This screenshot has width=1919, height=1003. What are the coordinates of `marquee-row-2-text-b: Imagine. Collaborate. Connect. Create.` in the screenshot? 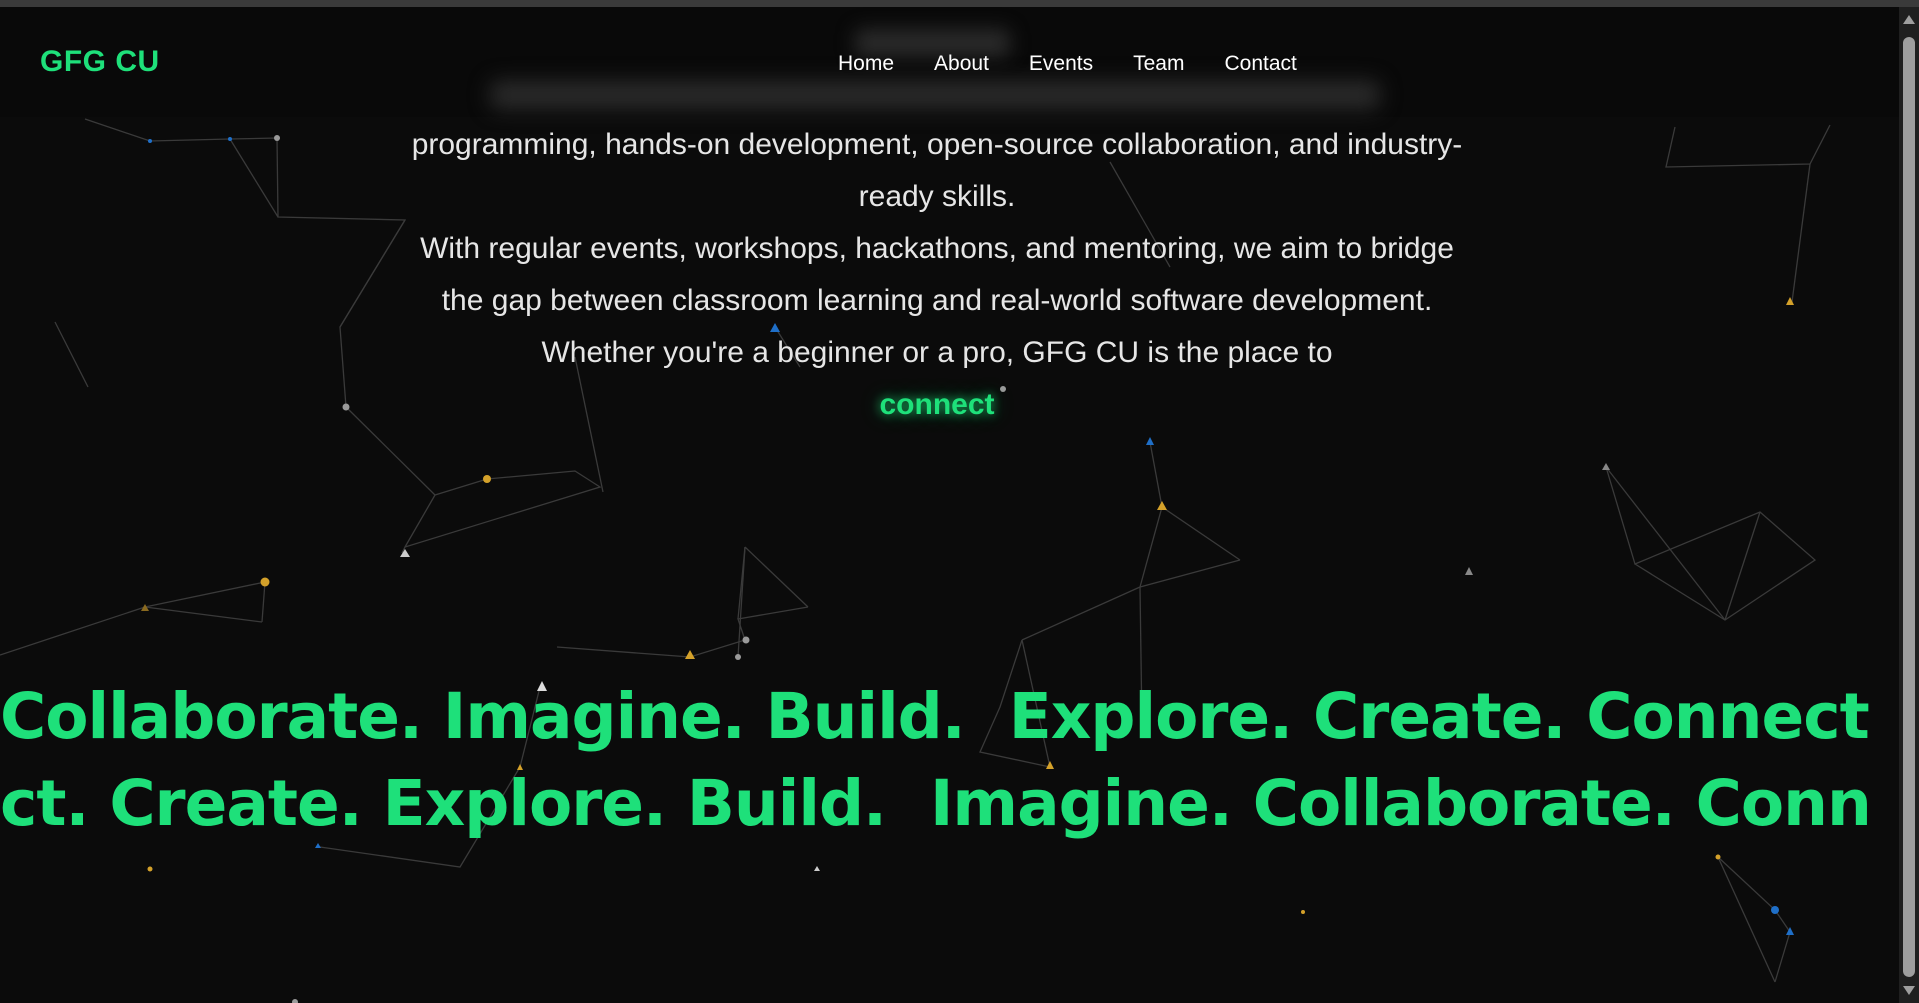 It's located at (1401, 803).